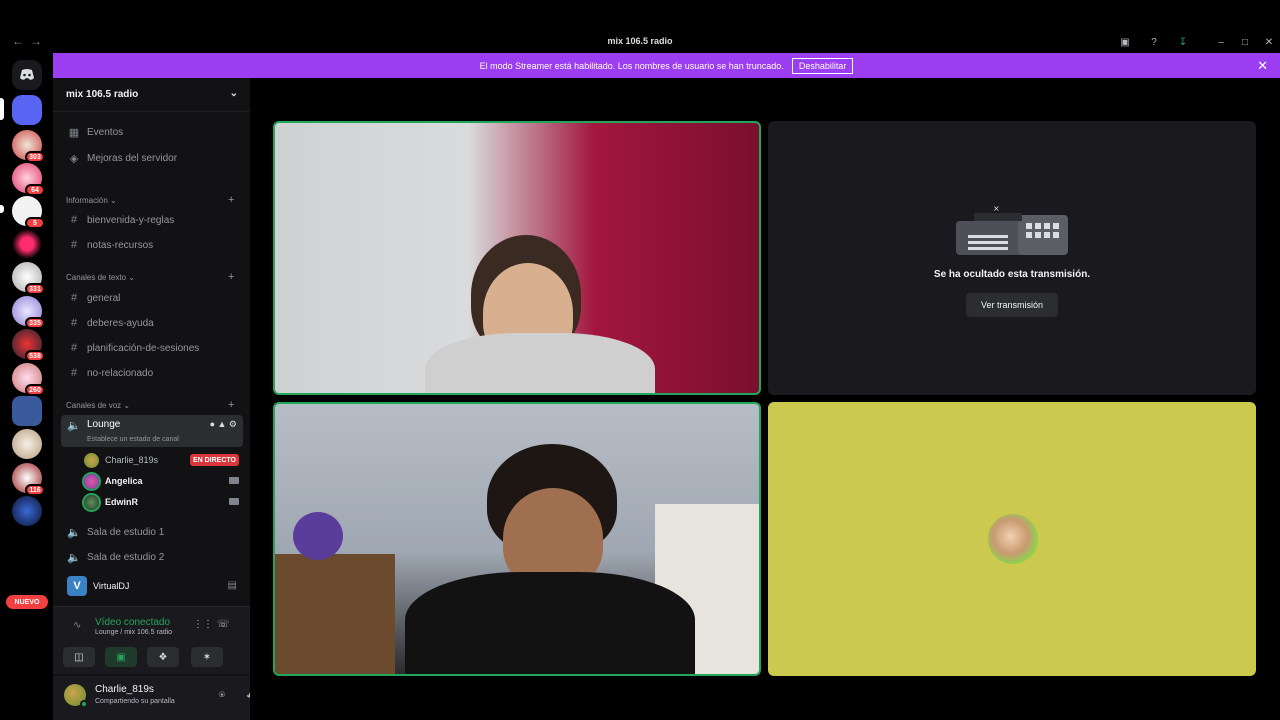 The image size is (1280, 720). Describe the element at coordinates (152, 132) in the screenshot. I see `events-item: ▦ Eventos` at that location.